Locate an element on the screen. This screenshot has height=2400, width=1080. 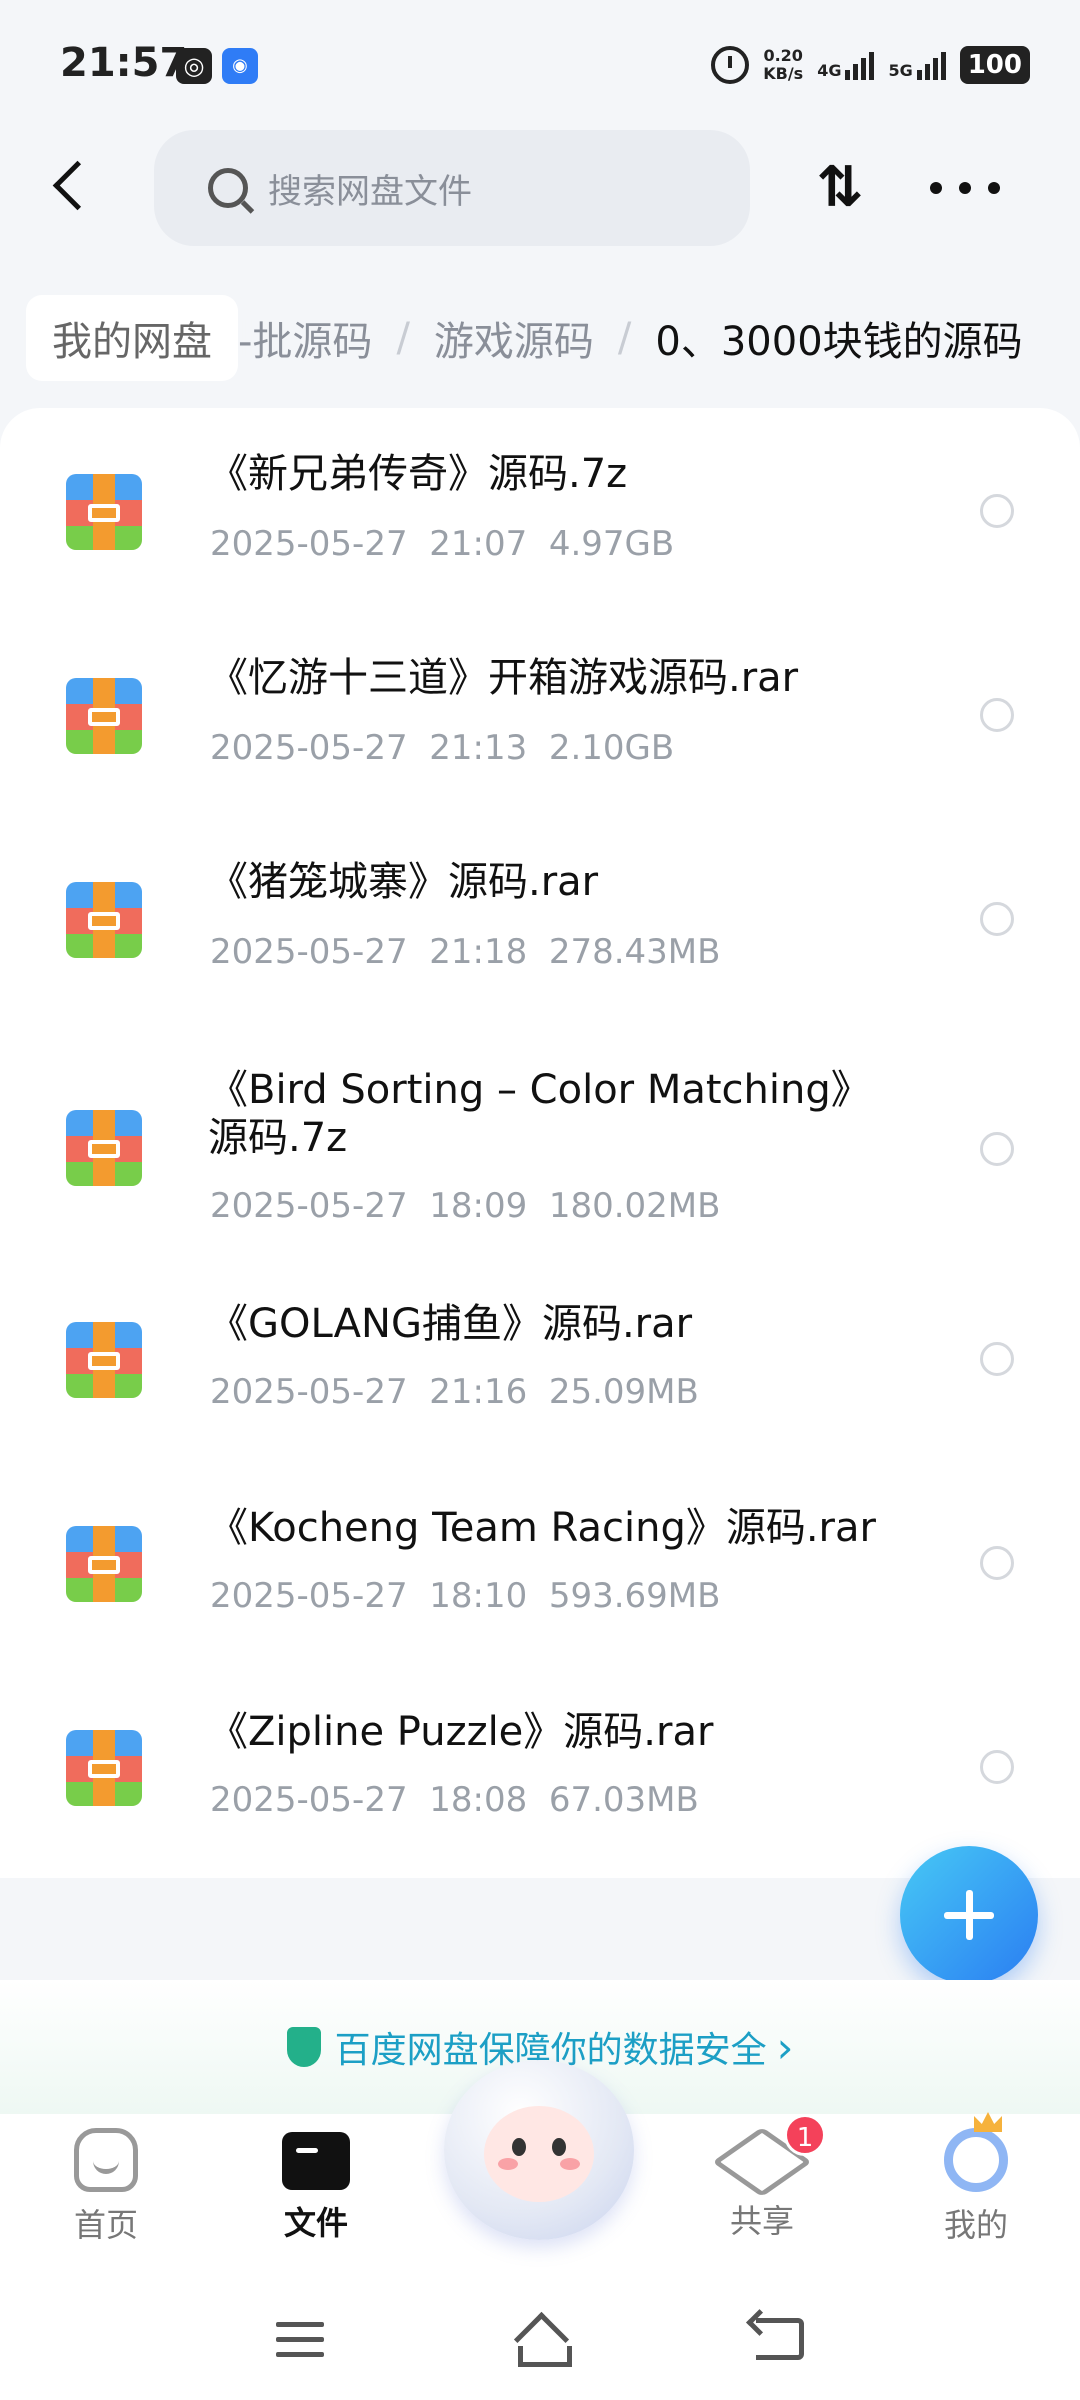
status-right: 0.20 KB/s 4G 5G 100 is located at coordinates (870, 65).